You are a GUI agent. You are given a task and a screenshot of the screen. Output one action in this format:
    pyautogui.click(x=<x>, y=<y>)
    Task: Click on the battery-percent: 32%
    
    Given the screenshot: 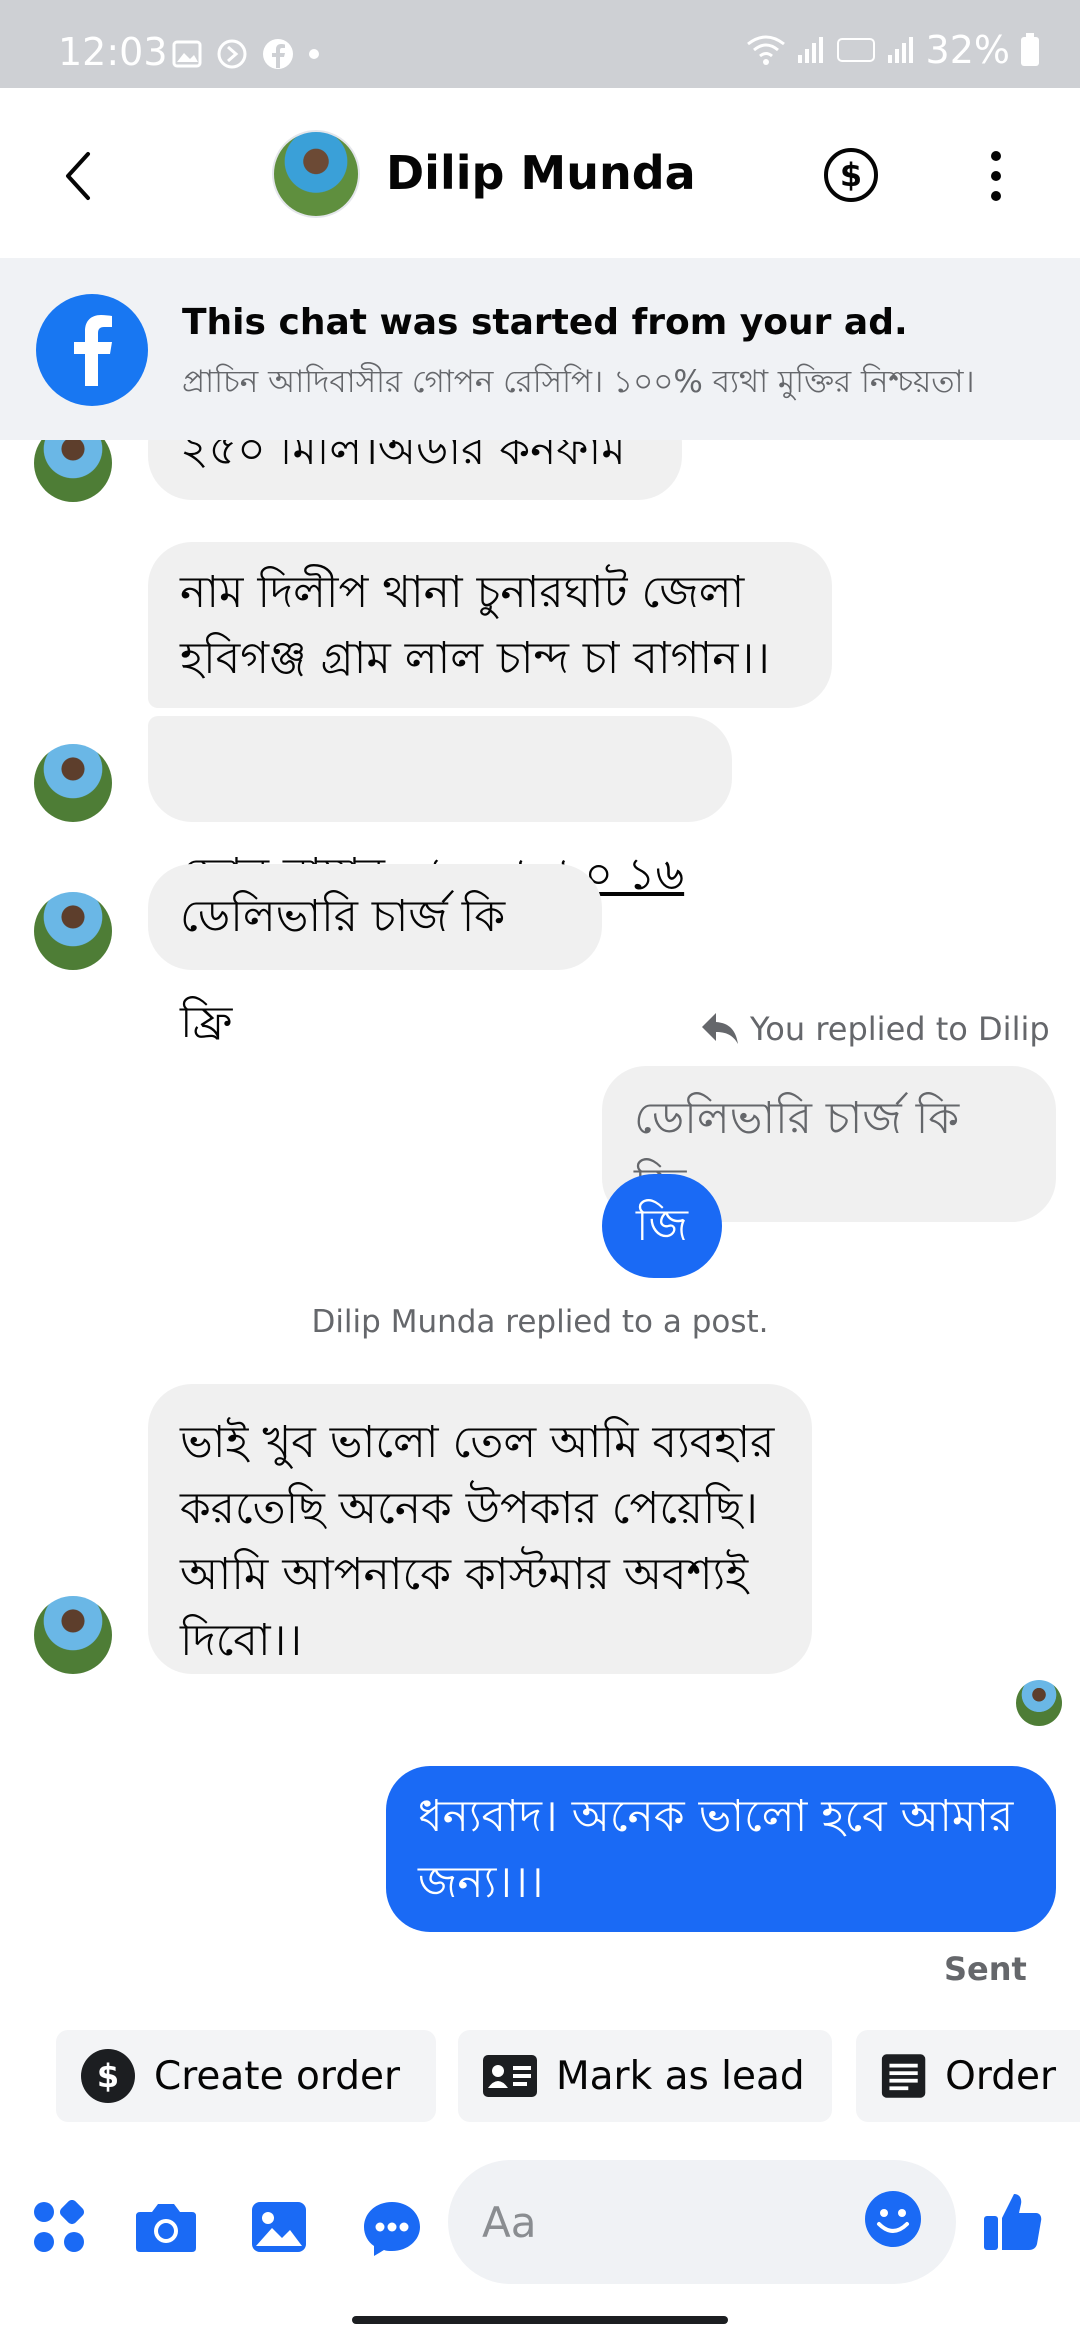 What is the action you would take?
    pyautogui.click(x=967, y=50)
    